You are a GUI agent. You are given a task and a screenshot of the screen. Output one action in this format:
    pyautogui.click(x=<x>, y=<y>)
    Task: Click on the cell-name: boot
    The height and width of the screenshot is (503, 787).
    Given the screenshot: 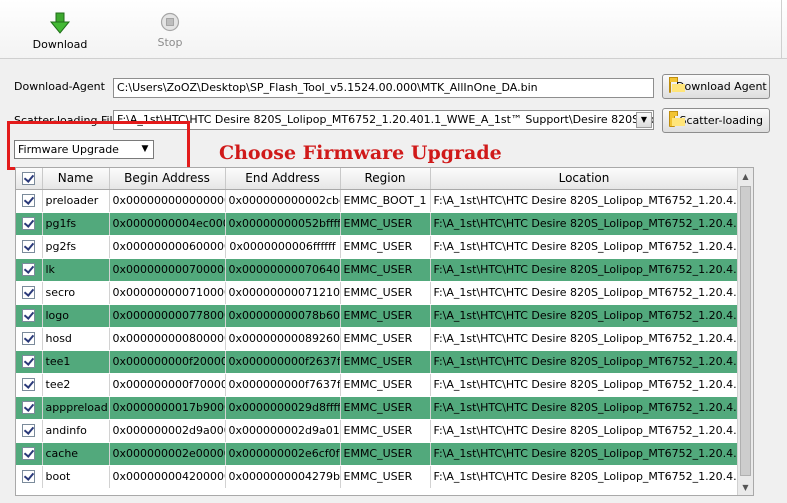 What is the action you would take?
    pyautogui.click(x=76, y=477)
    